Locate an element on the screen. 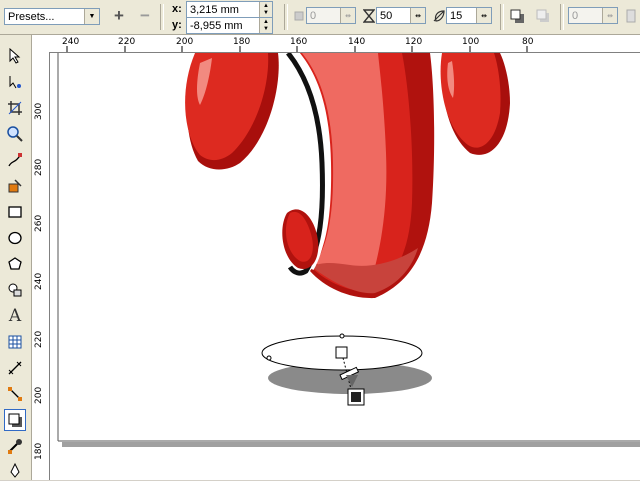  shadow-angle-value: 0 is located at coordinates (313, 15).